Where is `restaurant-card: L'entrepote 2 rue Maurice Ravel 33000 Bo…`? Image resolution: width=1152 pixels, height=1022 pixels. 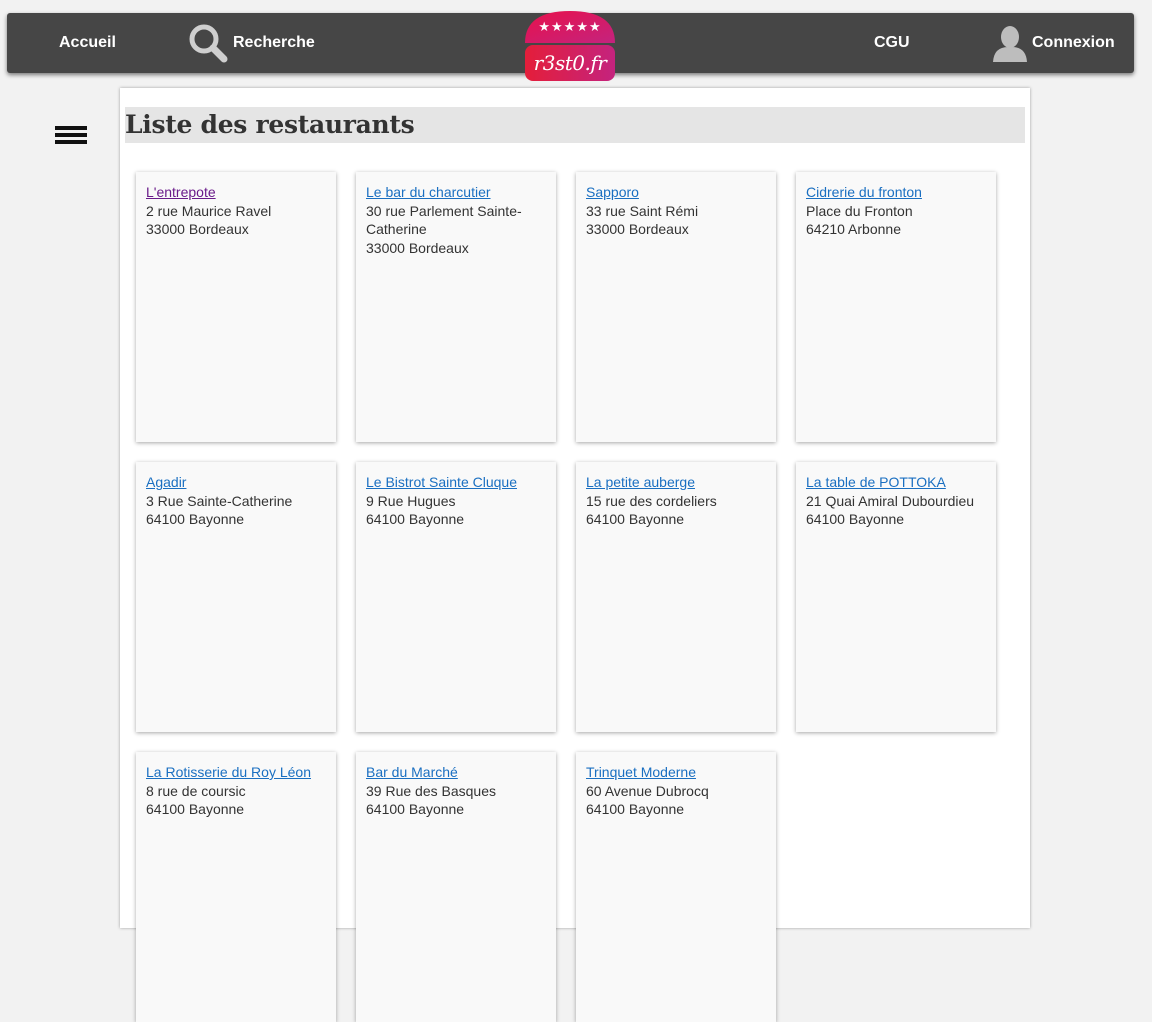 restaurant-card: L'entrepote 2 rue Maurice Ravel 33000 Bo… is located at coordinates (236, 307).